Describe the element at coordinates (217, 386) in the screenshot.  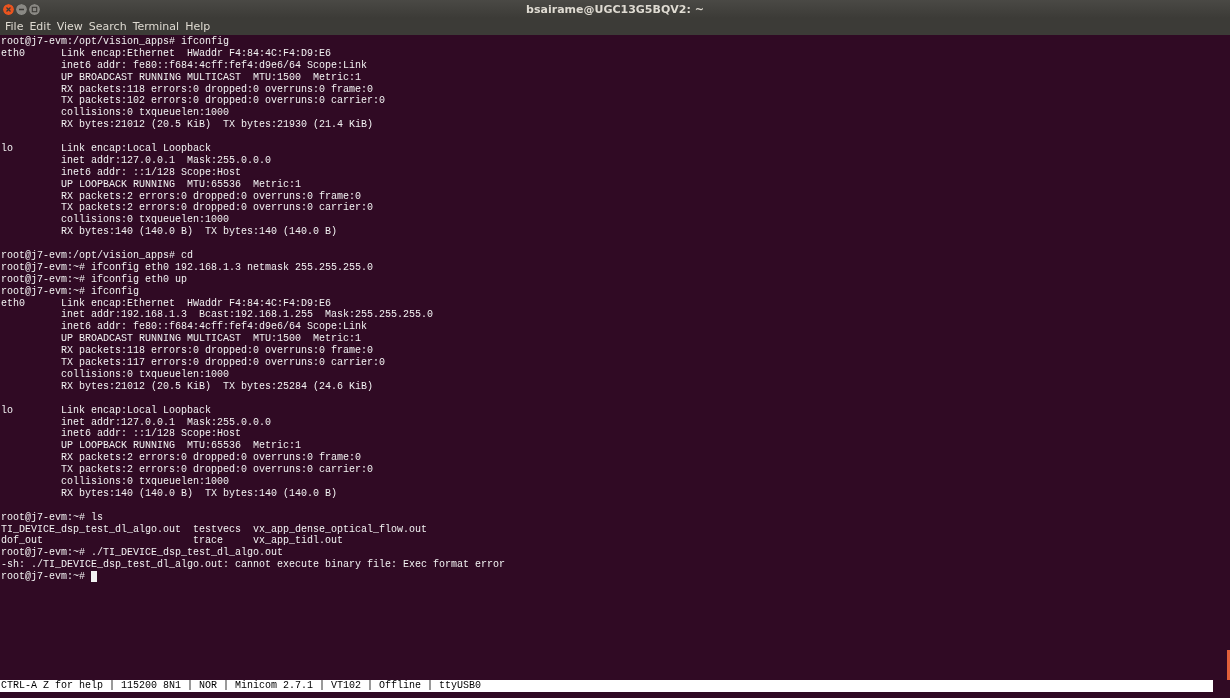
I see `terminal-line: RX bytes:21012 (20.5 KiB) TX bytes:25284 (24.6 KiB)` at that location.